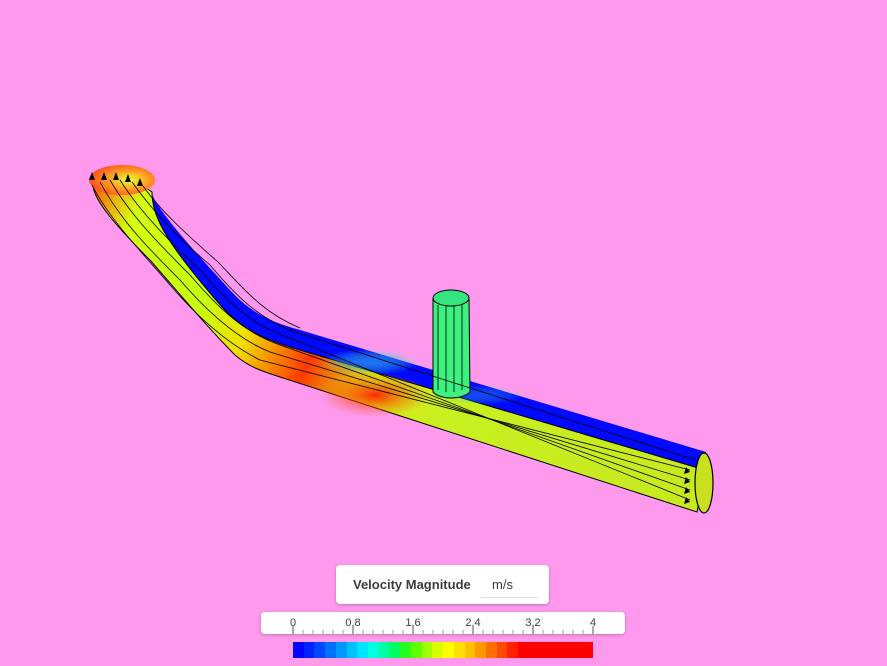 The height and width of the screenshot is (666, 887). I want to click on branch-top, so click(451, 298).